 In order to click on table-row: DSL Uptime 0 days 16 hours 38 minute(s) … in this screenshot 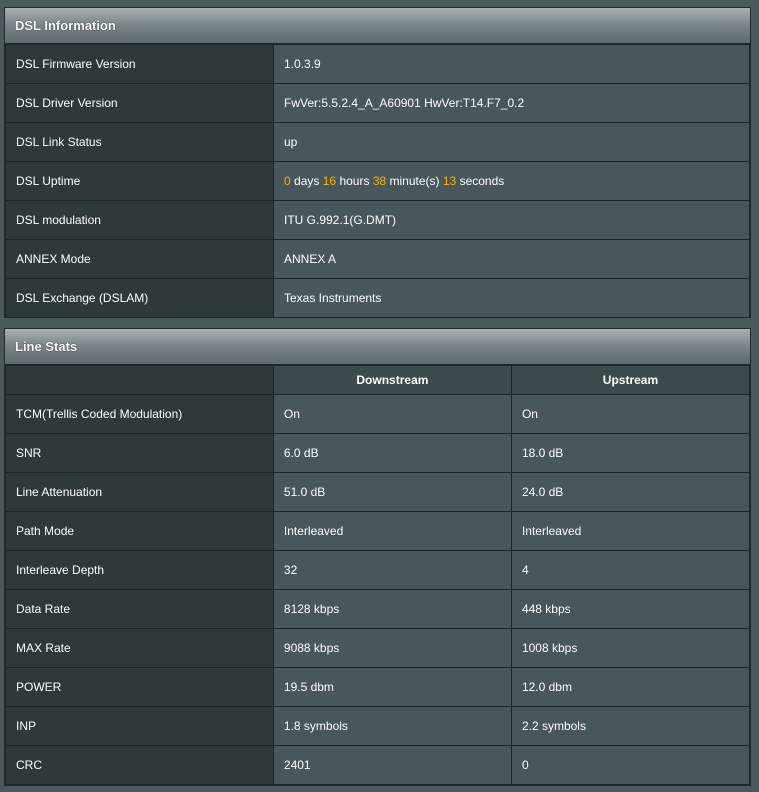, I will do `click(377, 181)`.